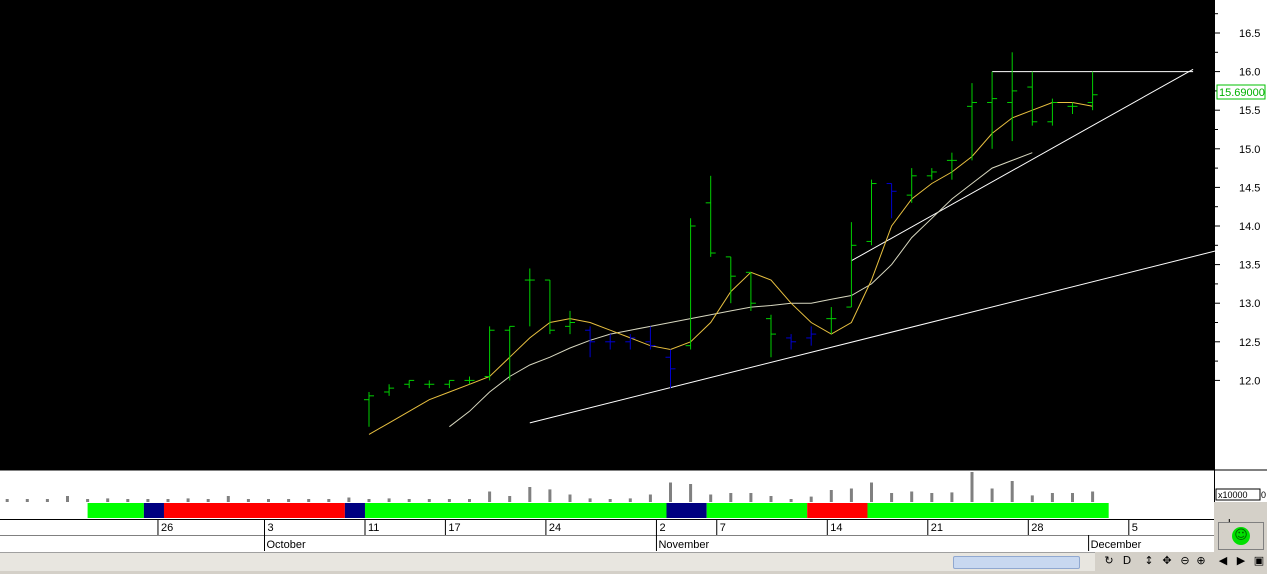 Image resolution: width=1267 pixels, height=574 pixels. What do you see at coordinates (1242, 93) in the screenshot?
I see `current-price-label: 15.69000` at bounding box center [1242, 93].